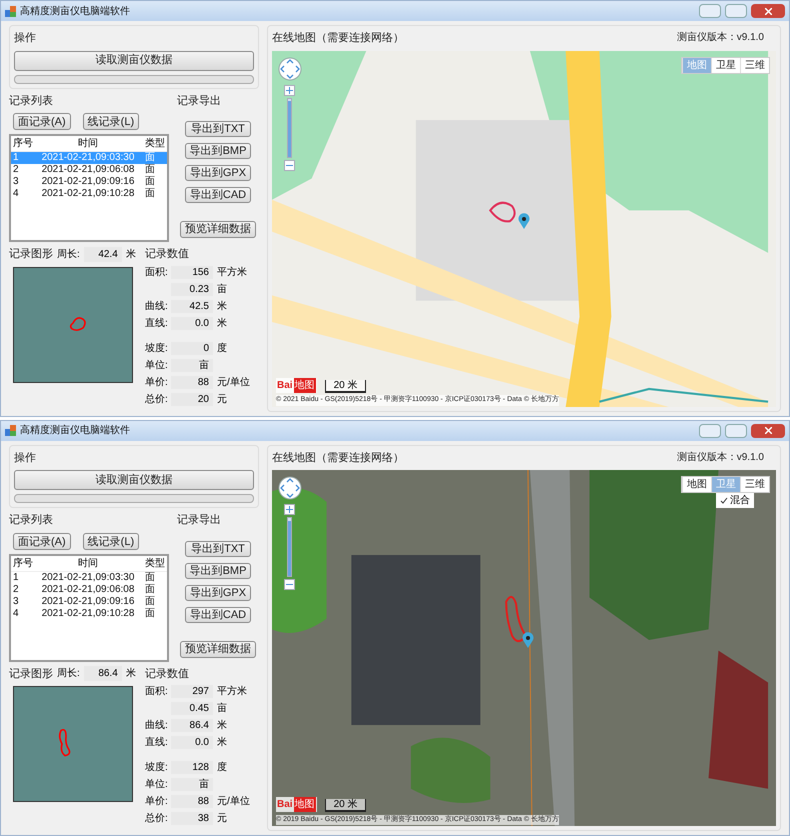 This screenshot has width=790, height=836. What do you see at coordinates (103, 674) in the screenshot?
I see `perimeter-value: 86.4` at bounding box center [103, 674].